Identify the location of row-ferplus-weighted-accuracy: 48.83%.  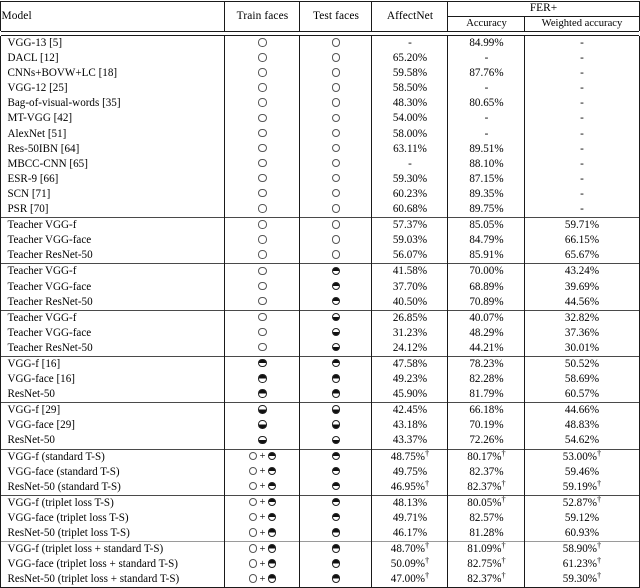
(582, 426).